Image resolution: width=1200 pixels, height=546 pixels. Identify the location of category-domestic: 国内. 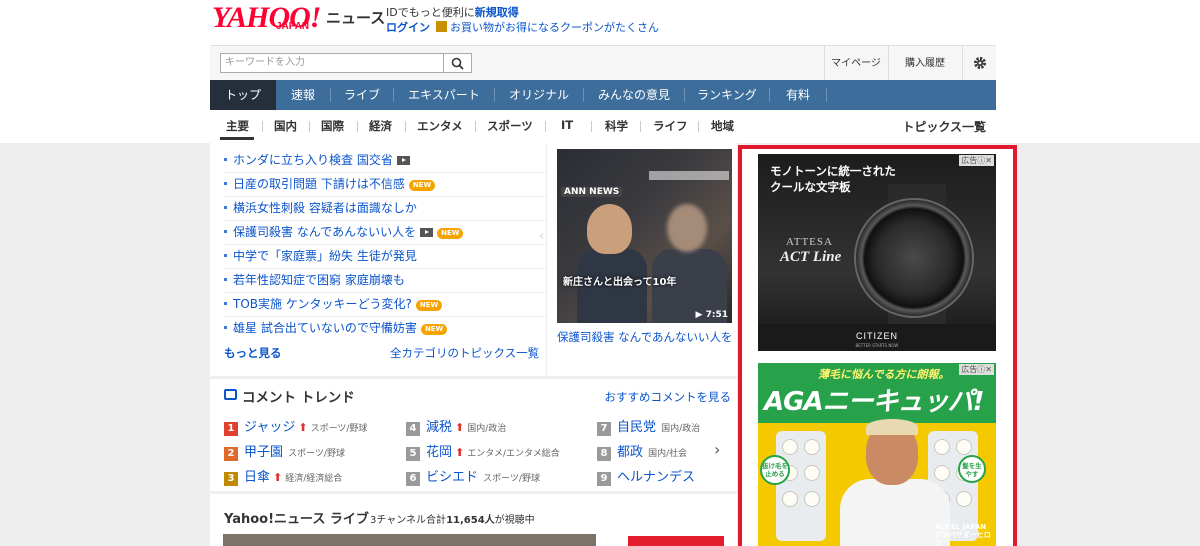
(285, 126).